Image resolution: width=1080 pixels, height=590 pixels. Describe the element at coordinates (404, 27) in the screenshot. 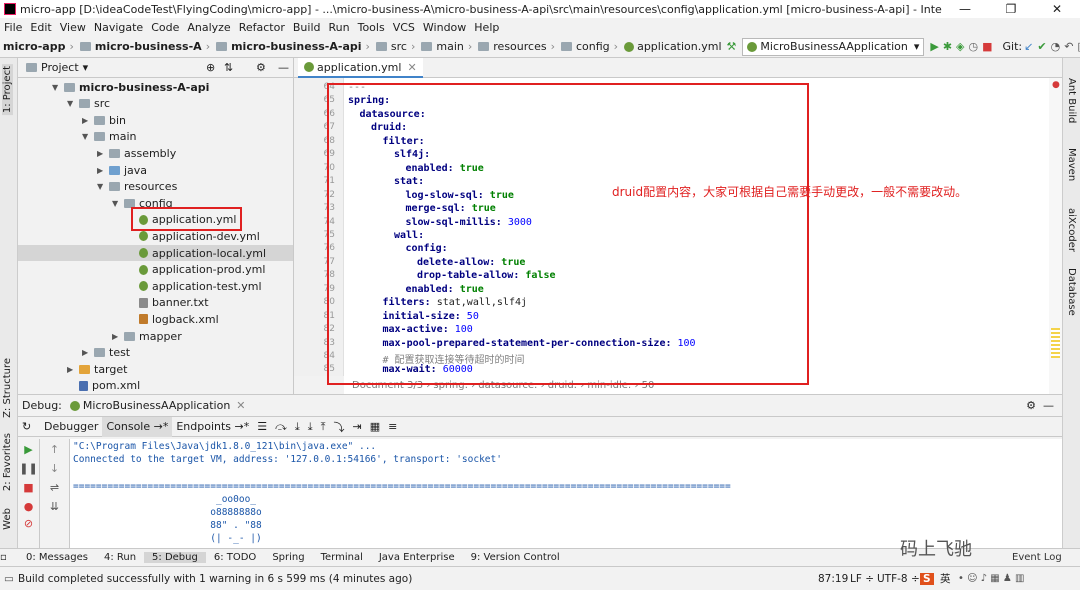

I see `menu-vcs: VCS` at that location.